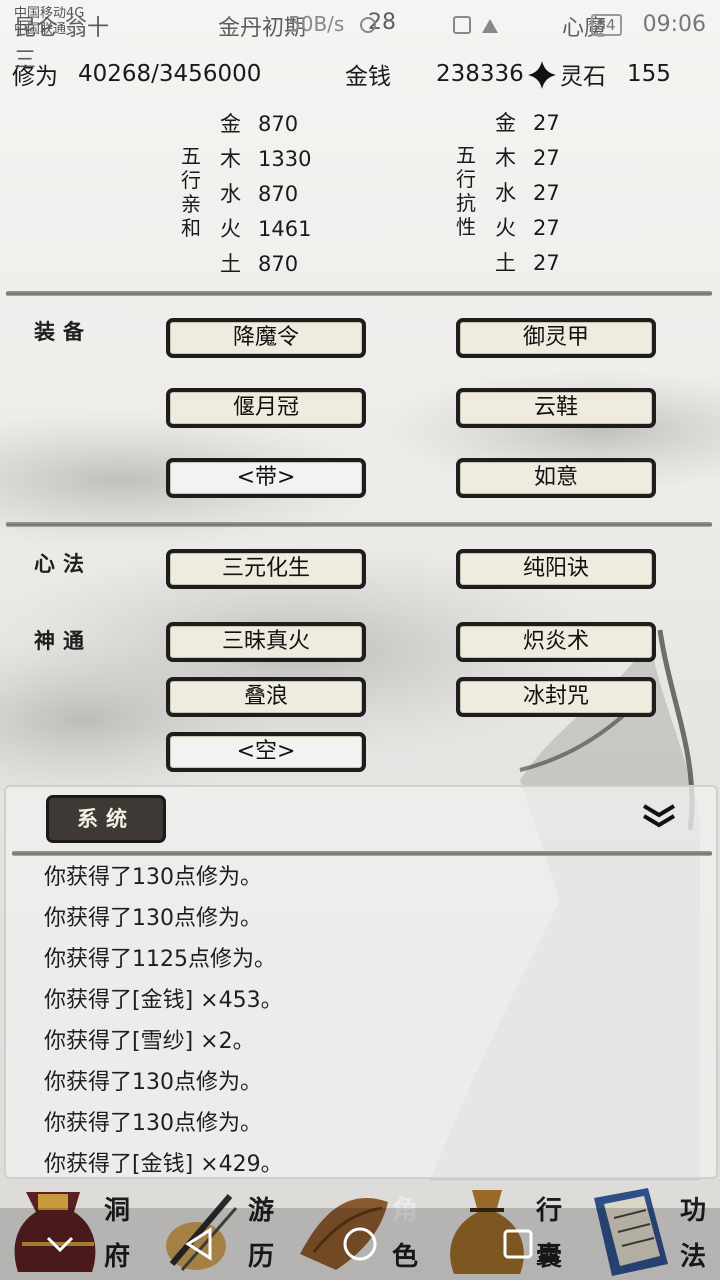 This screenshot has height=1280, width=720. What do you see at coordinates (200, 1244) in the screenshot?
I see `back-icon` at bounding box center [200, 1244].